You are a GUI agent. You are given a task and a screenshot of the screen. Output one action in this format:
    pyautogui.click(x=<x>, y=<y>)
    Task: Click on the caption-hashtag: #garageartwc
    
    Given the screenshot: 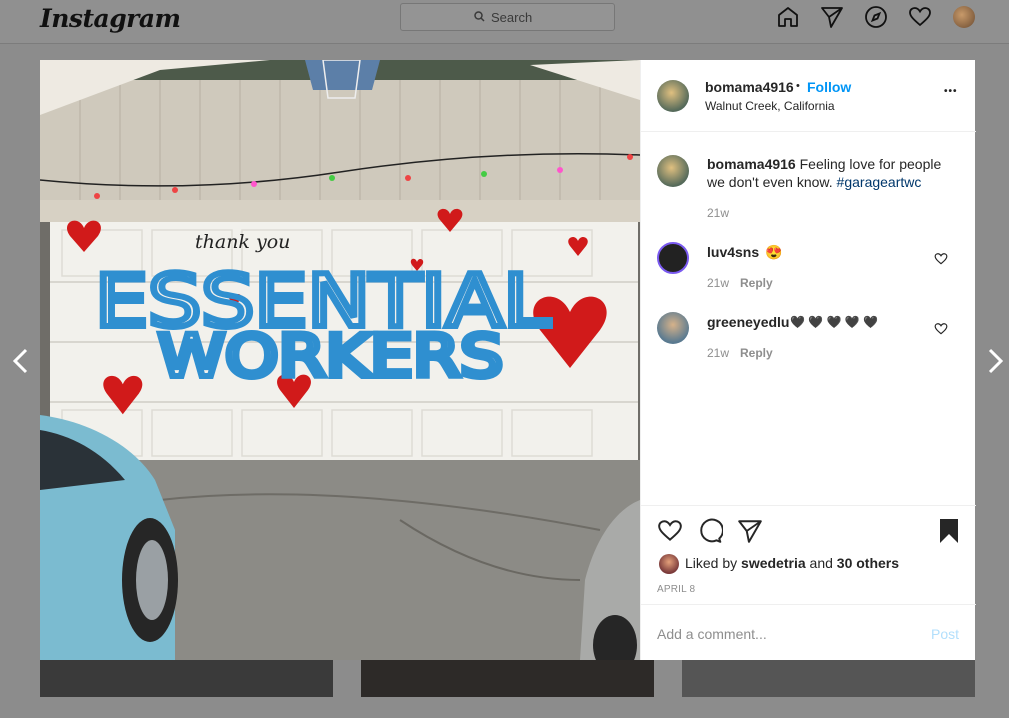 What is the action you would take?
    pyautogui.click(x=879, y=182)
    